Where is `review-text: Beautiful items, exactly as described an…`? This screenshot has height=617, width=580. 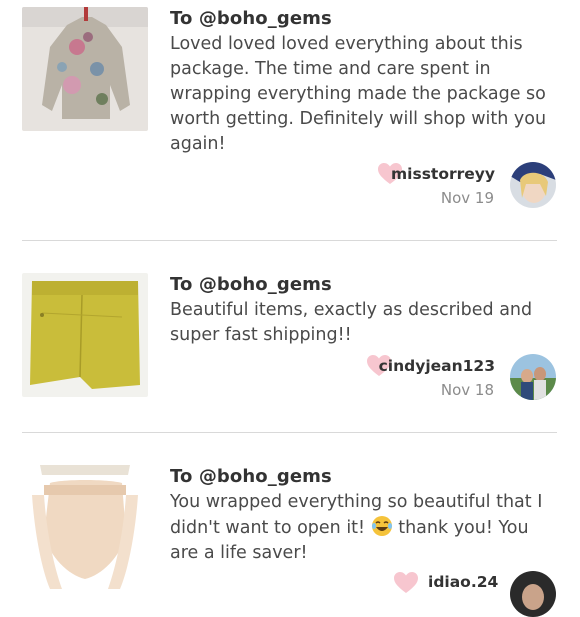 review-text: Beautiful items, exactly as described an… is located at coordinates (351, 322).